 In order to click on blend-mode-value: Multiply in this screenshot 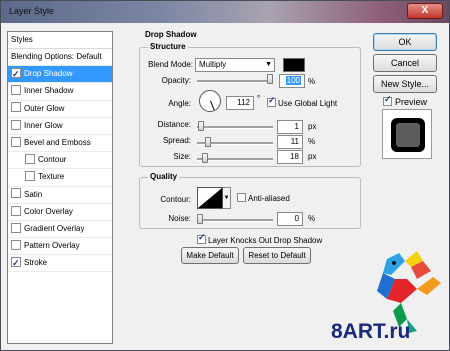, I will do `click(213, 64)`.